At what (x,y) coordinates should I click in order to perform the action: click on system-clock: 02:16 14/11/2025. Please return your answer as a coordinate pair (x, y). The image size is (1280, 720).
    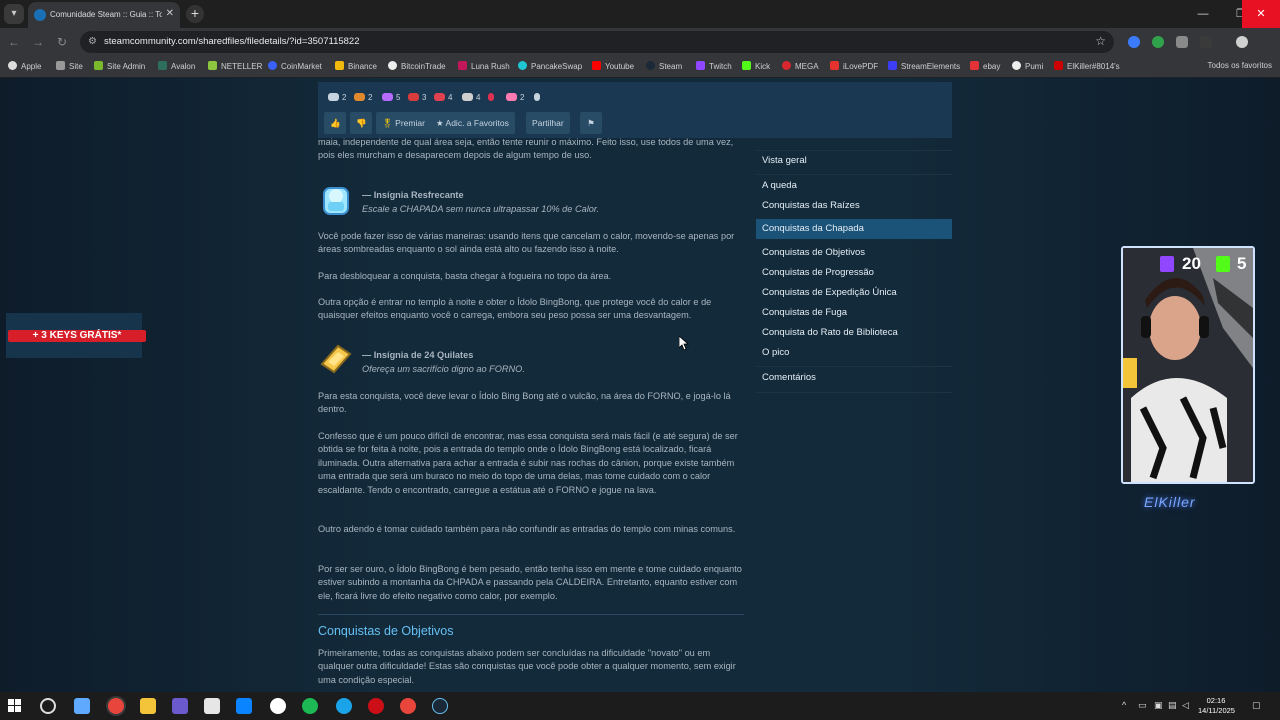
    Looking at the image, I should click on (1216, 706).